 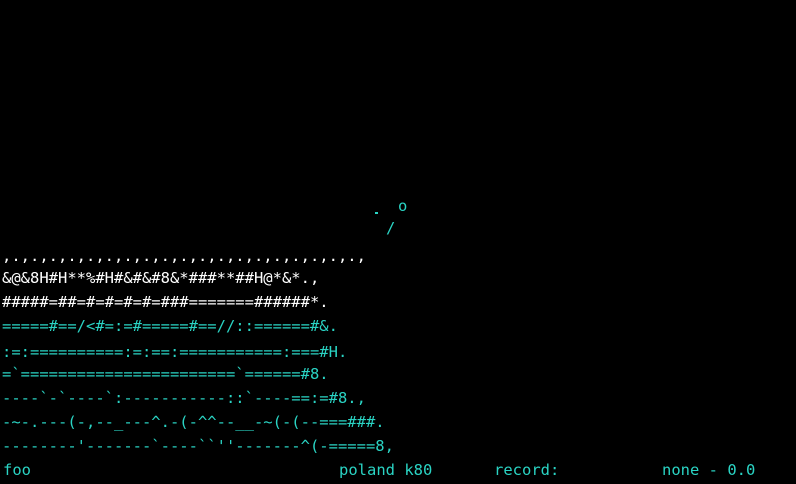 I want to click on player-name: foo, so click(x=17, y=470).